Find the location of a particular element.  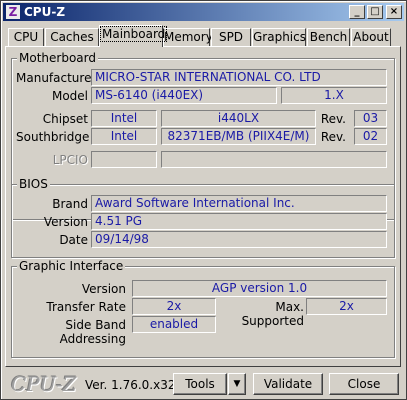

chipset-vendor-value: Intel is located at coordinates (124, 118).